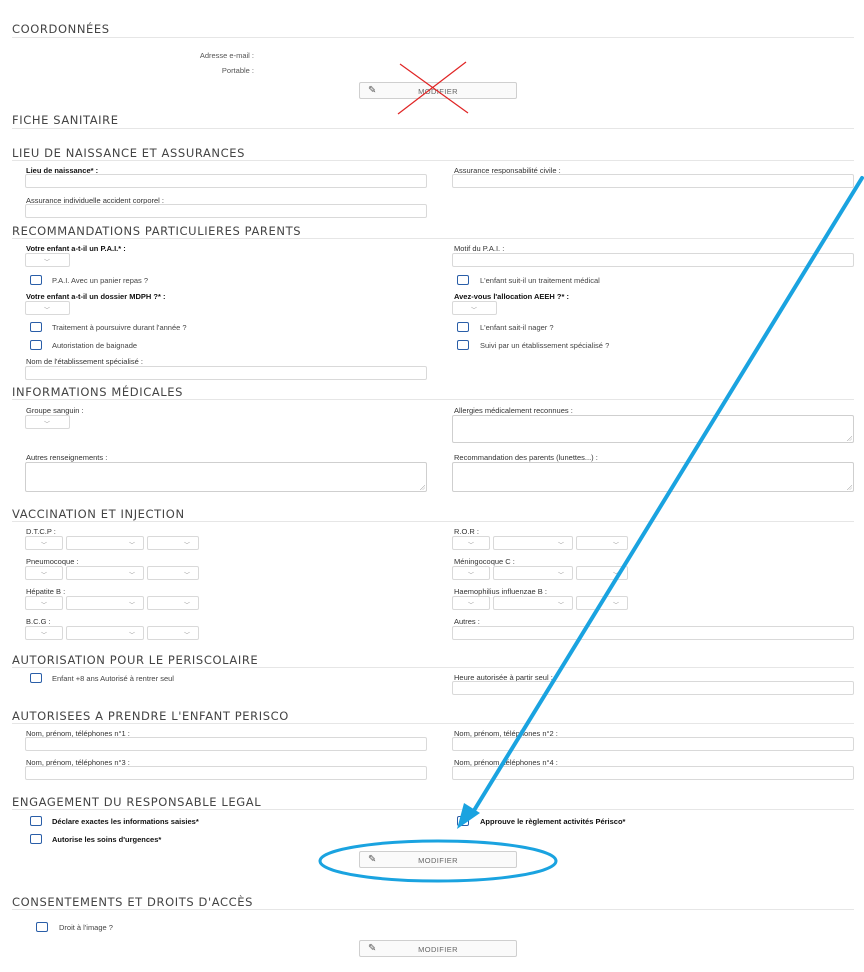 The height and width of the screenshot is (972, 864). I want to click on mdph-select: ﹀, so click(47, 308).